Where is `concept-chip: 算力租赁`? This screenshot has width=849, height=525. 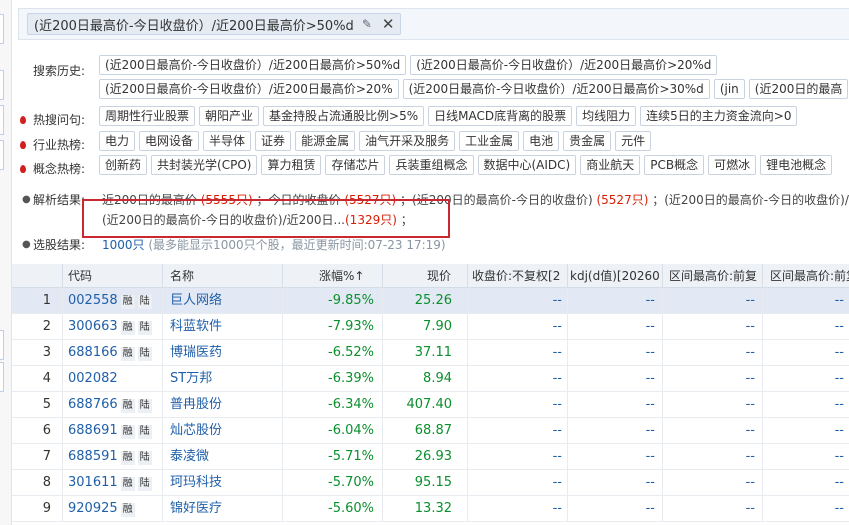 concept-chip: 算力租赁 is located at coordinates (291, 165).